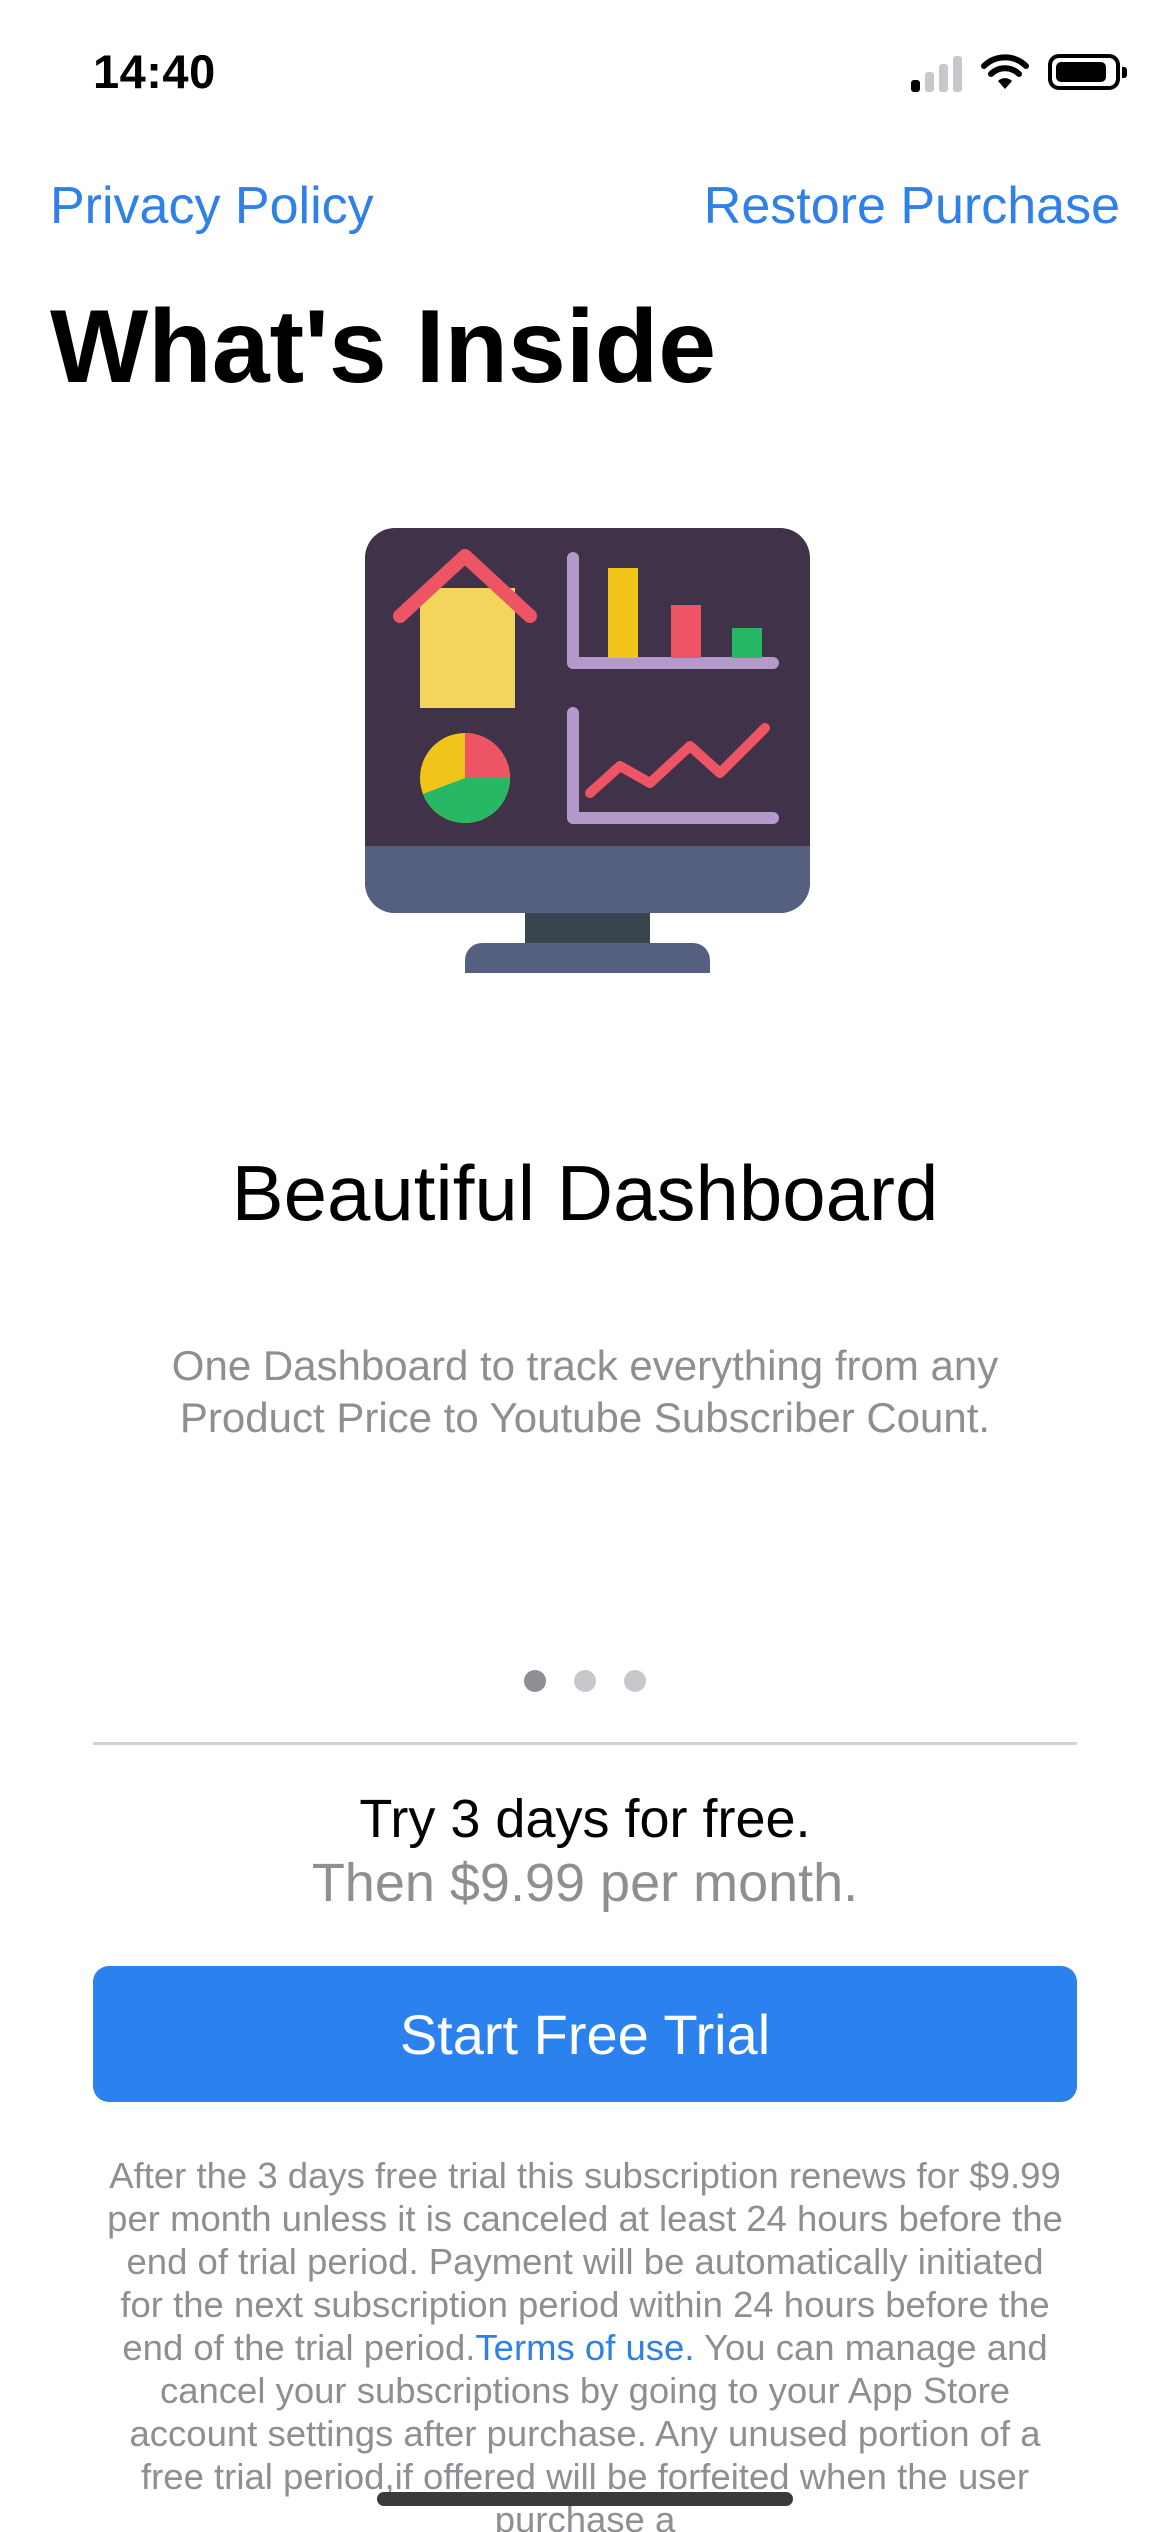 This screenshot has height=2532, width=1170. What do you see at coordinates (584, 2347) in the screenshot?
I see `terms-of-use-link: Terms of use.` at bounding box center [584, 2347].